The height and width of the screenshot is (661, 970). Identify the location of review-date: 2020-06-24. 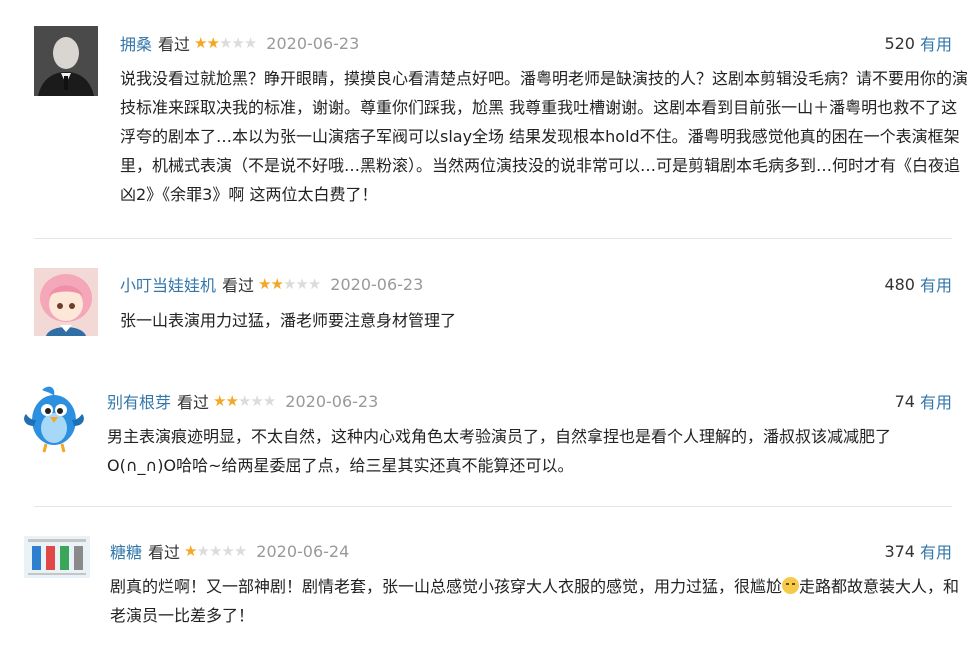
(303, 551).